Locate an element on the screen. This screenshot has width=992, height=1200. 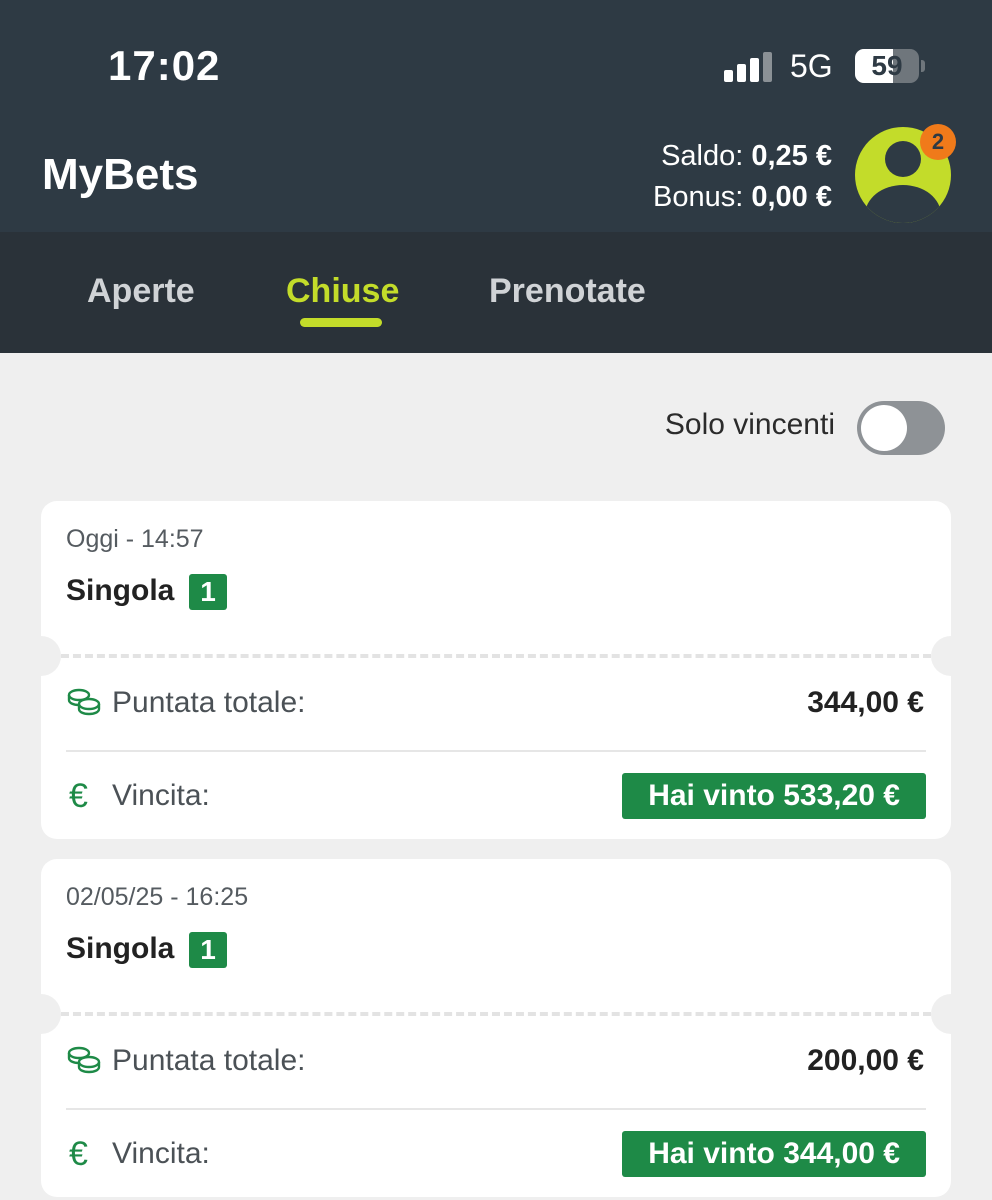
bet-date: 02/05/25 - 16:25 is located at coordinates (157, 897).